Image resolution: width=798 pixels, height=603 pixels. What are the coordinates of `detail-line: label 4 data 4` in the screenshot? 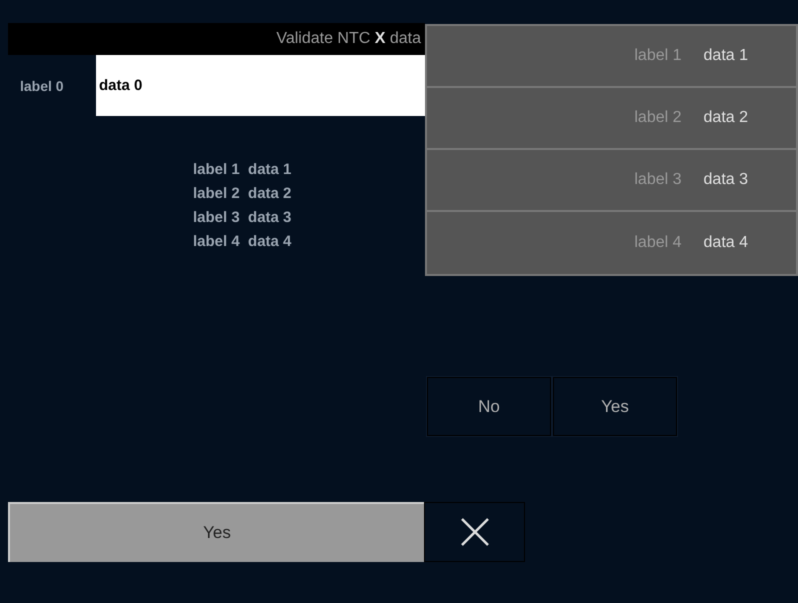 It's located at (242, 241).